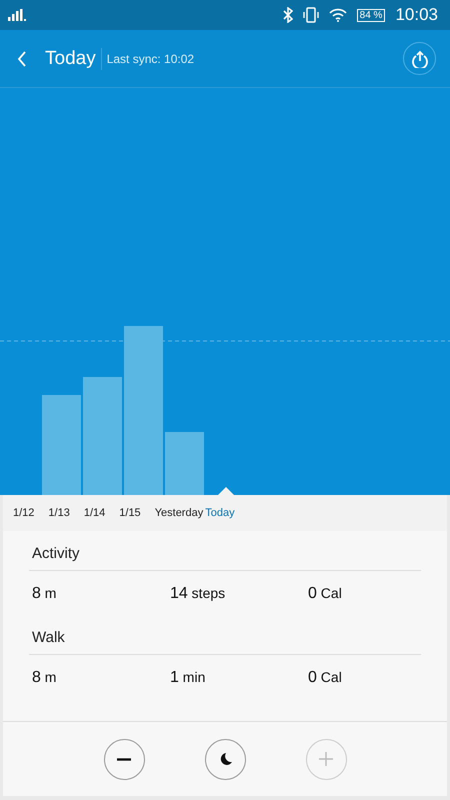  Describe the element at coordinates (95, 513) in the screenshot. I see `date-tab: 1/14` at that location.